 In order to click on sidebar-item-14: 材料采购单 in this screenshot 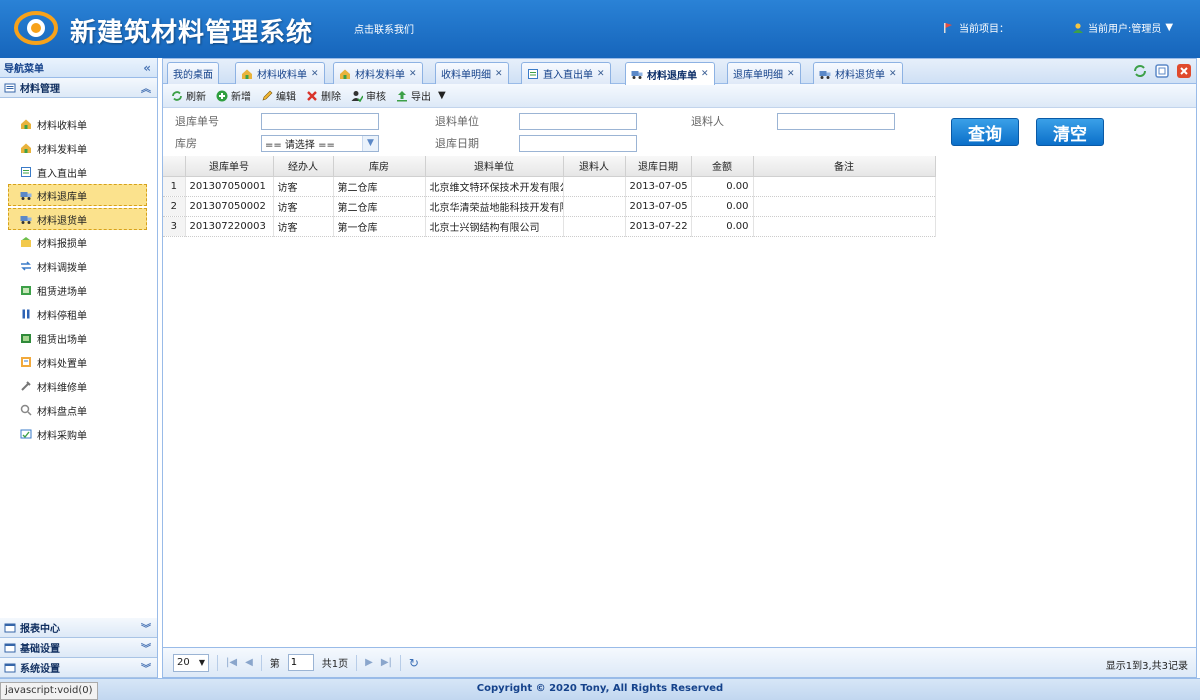, I will do `click(78, 434)`.